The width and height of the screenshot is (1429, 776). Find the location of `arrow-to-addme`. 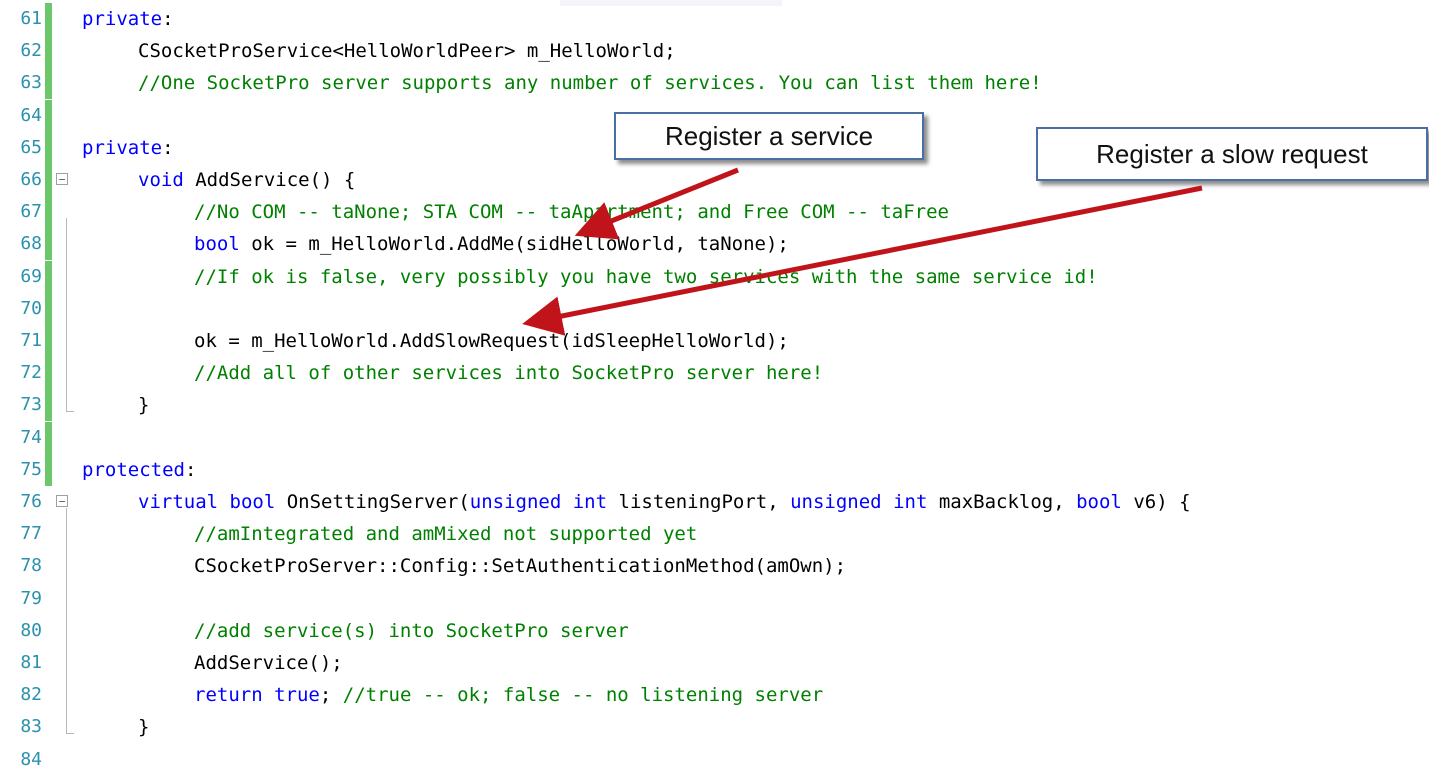

arrow-to-addme is located at coordinates (656, 203).